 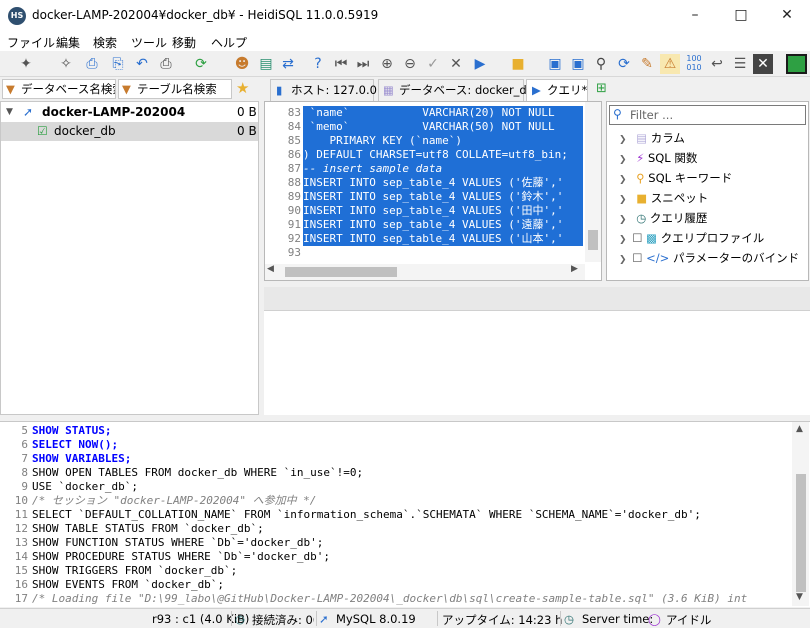 I want to click on first-icon: ⏮, so click(x=341, y=64).